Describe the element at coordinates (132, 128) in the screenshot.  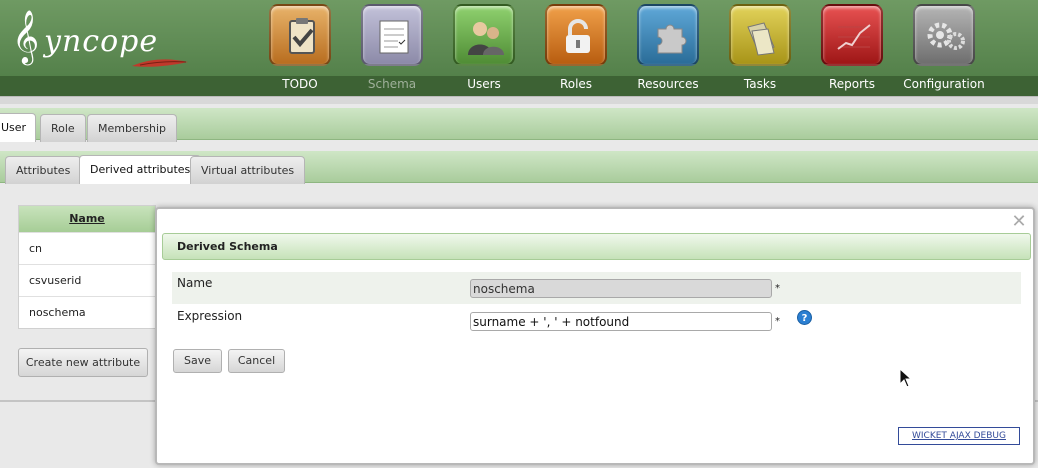
I see `tab-membership: Membership` at that location.